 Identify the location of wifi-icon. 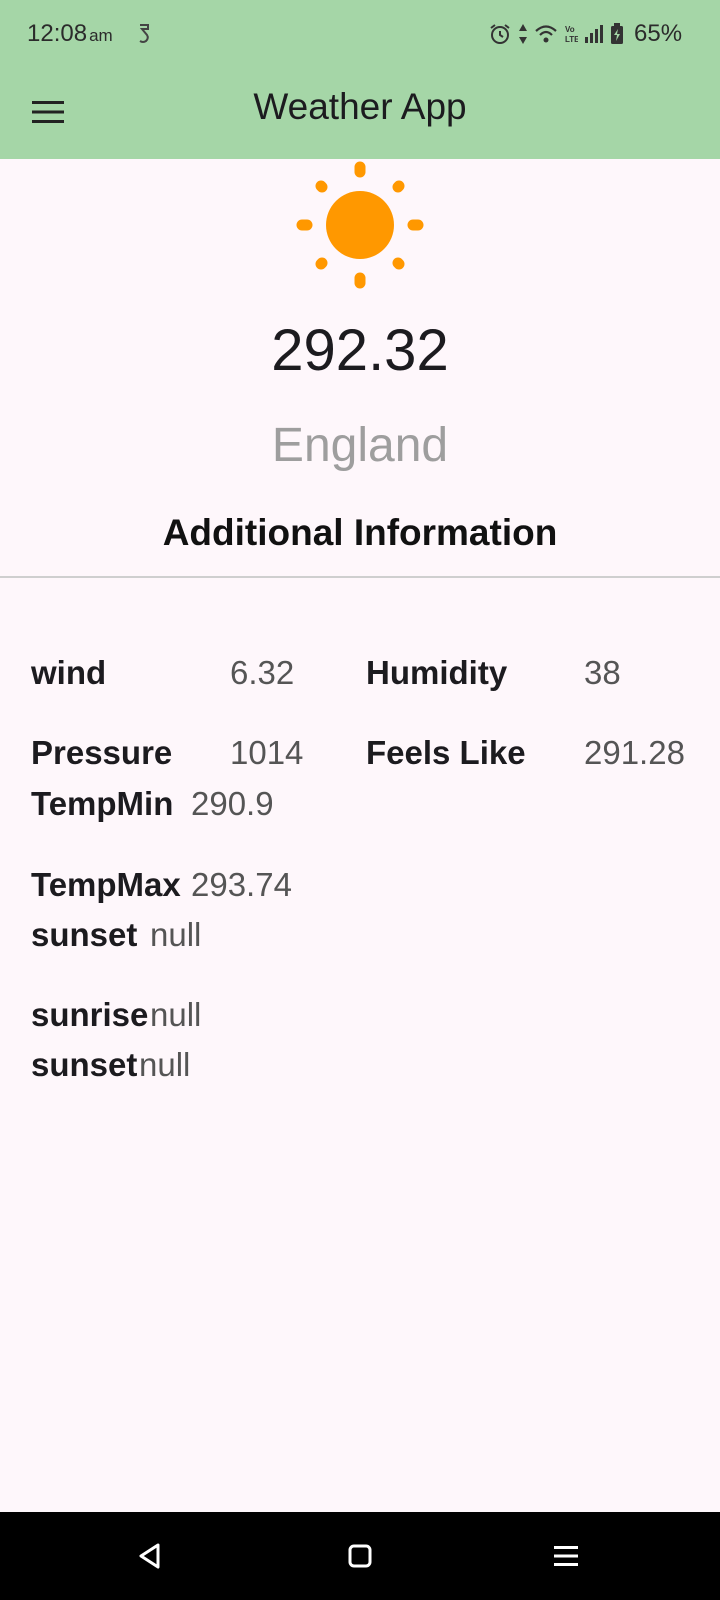
(546, 34).